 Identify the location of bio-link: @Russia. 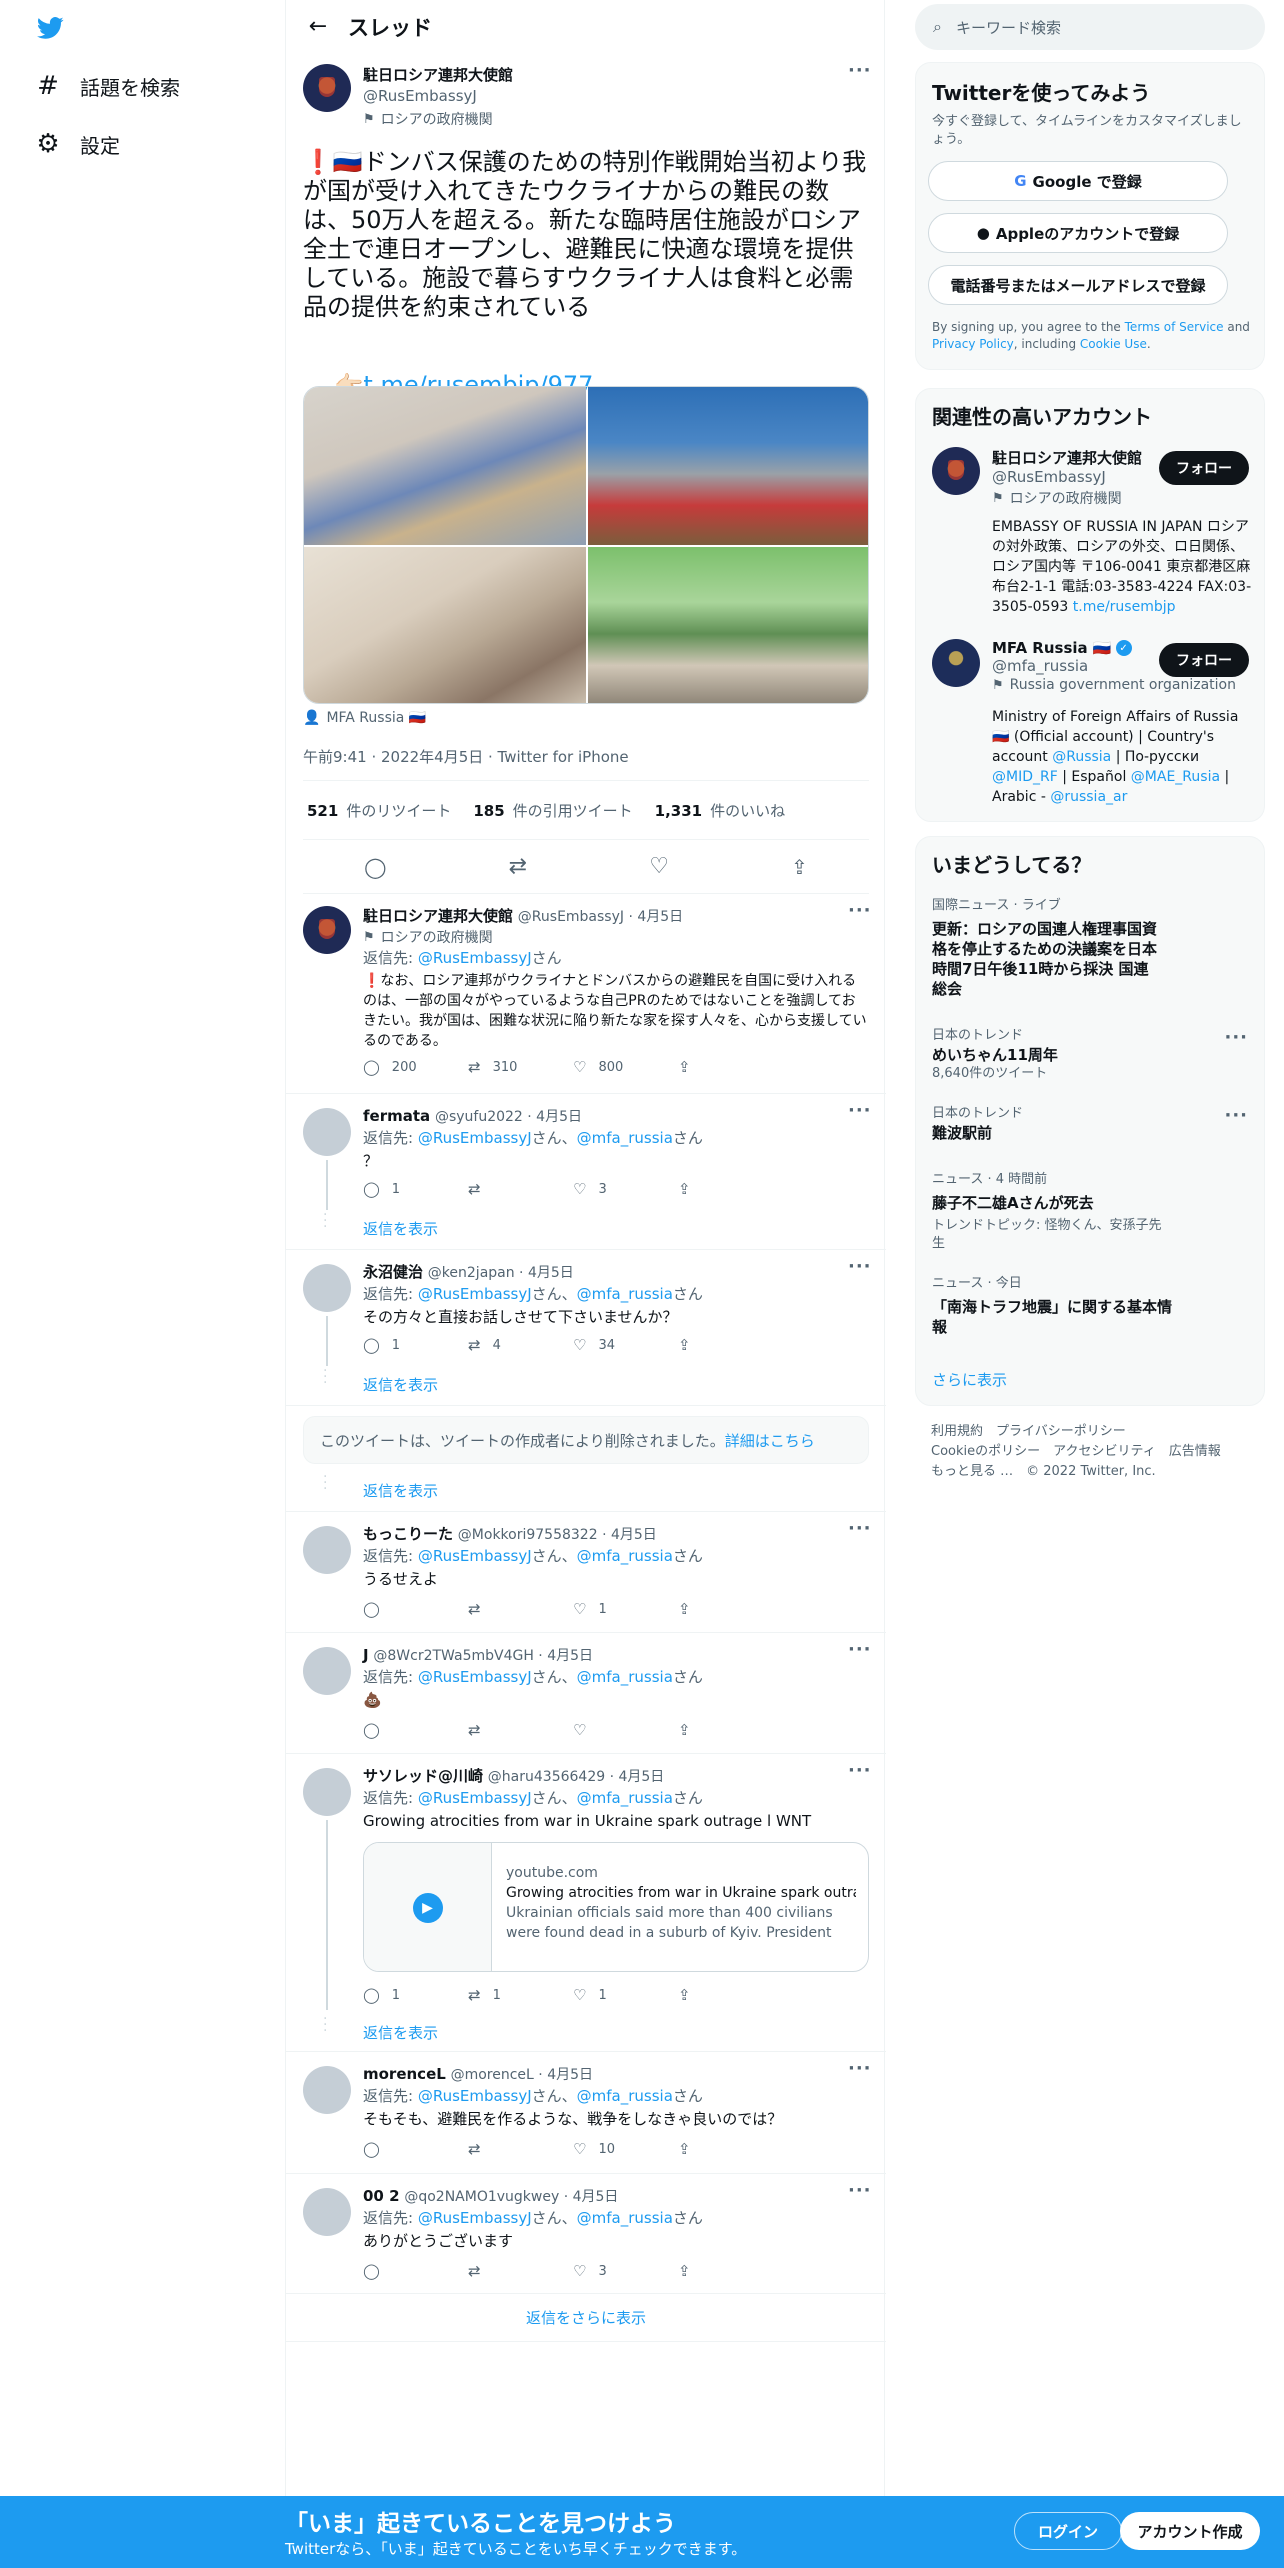
(1081, 757).